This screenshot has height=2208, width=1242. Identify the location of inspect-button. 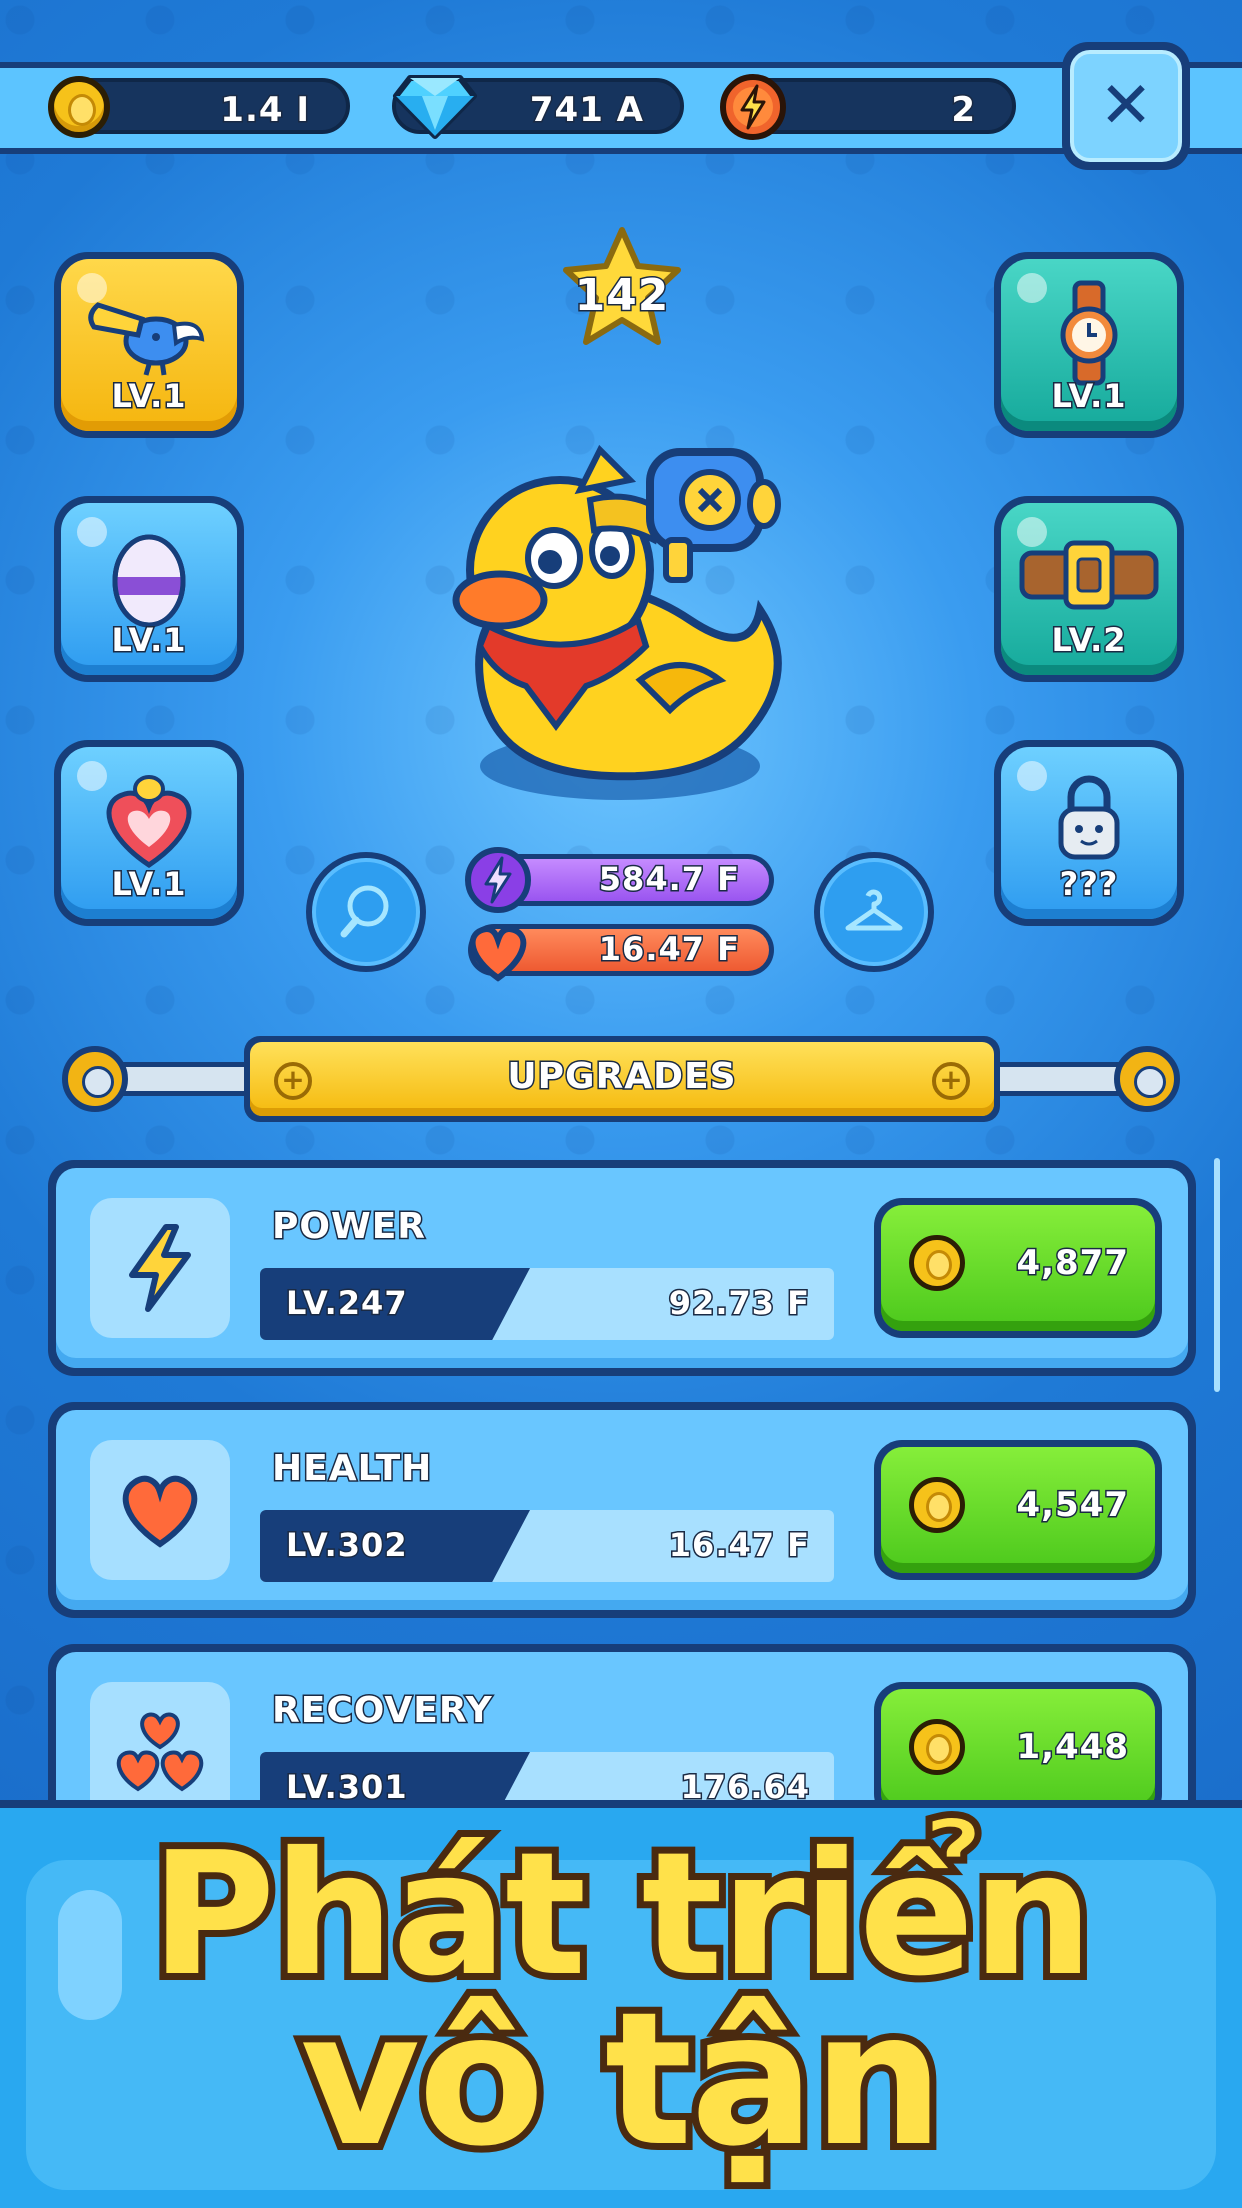
(366, 912).